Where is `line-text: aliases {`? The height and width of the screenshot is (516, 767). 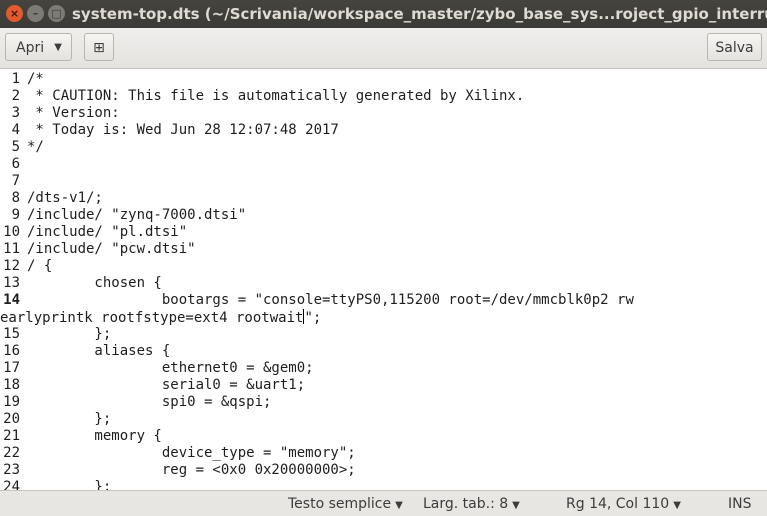
line-text: aliases { is located at coordinates (99, 351).